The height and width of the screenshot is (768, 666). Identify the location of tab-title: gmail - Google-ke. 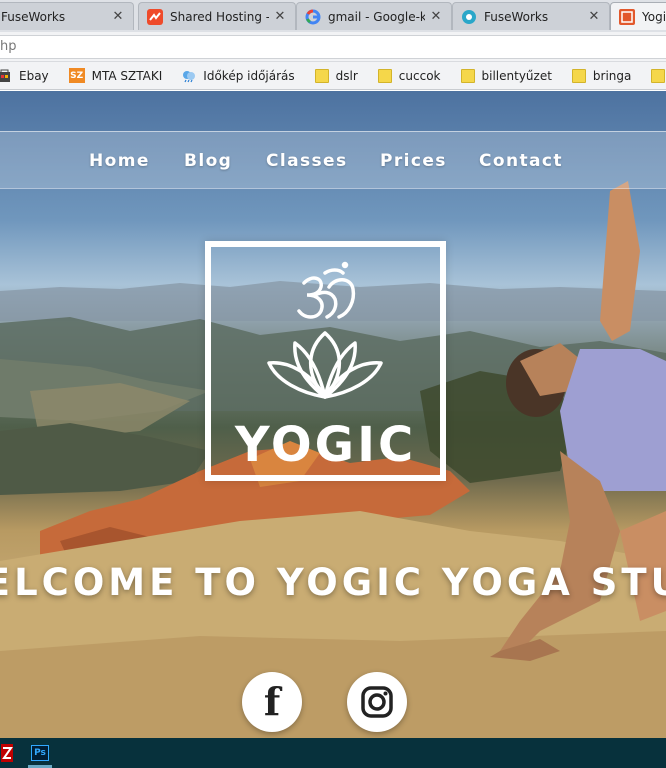
(376, 16).